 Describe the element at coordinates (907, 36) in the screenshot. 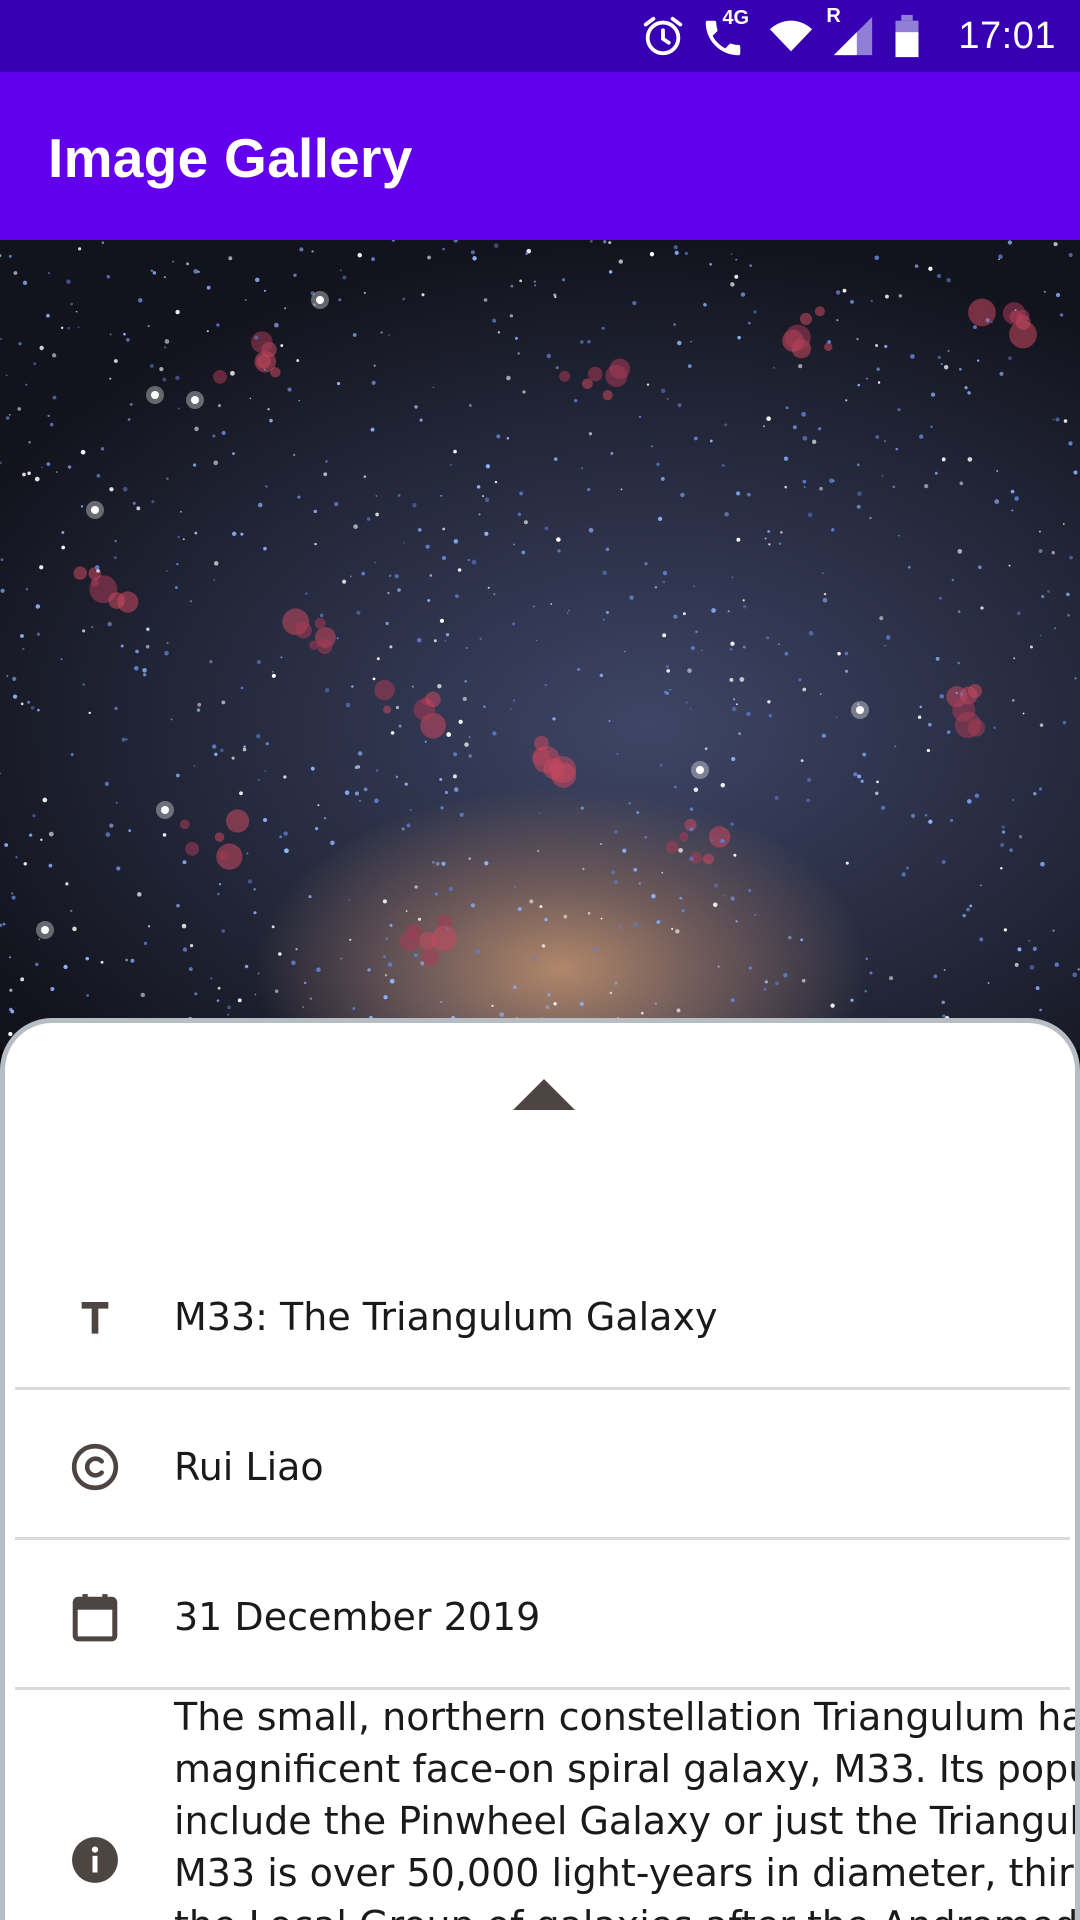

I see `battery-icon` at that location.